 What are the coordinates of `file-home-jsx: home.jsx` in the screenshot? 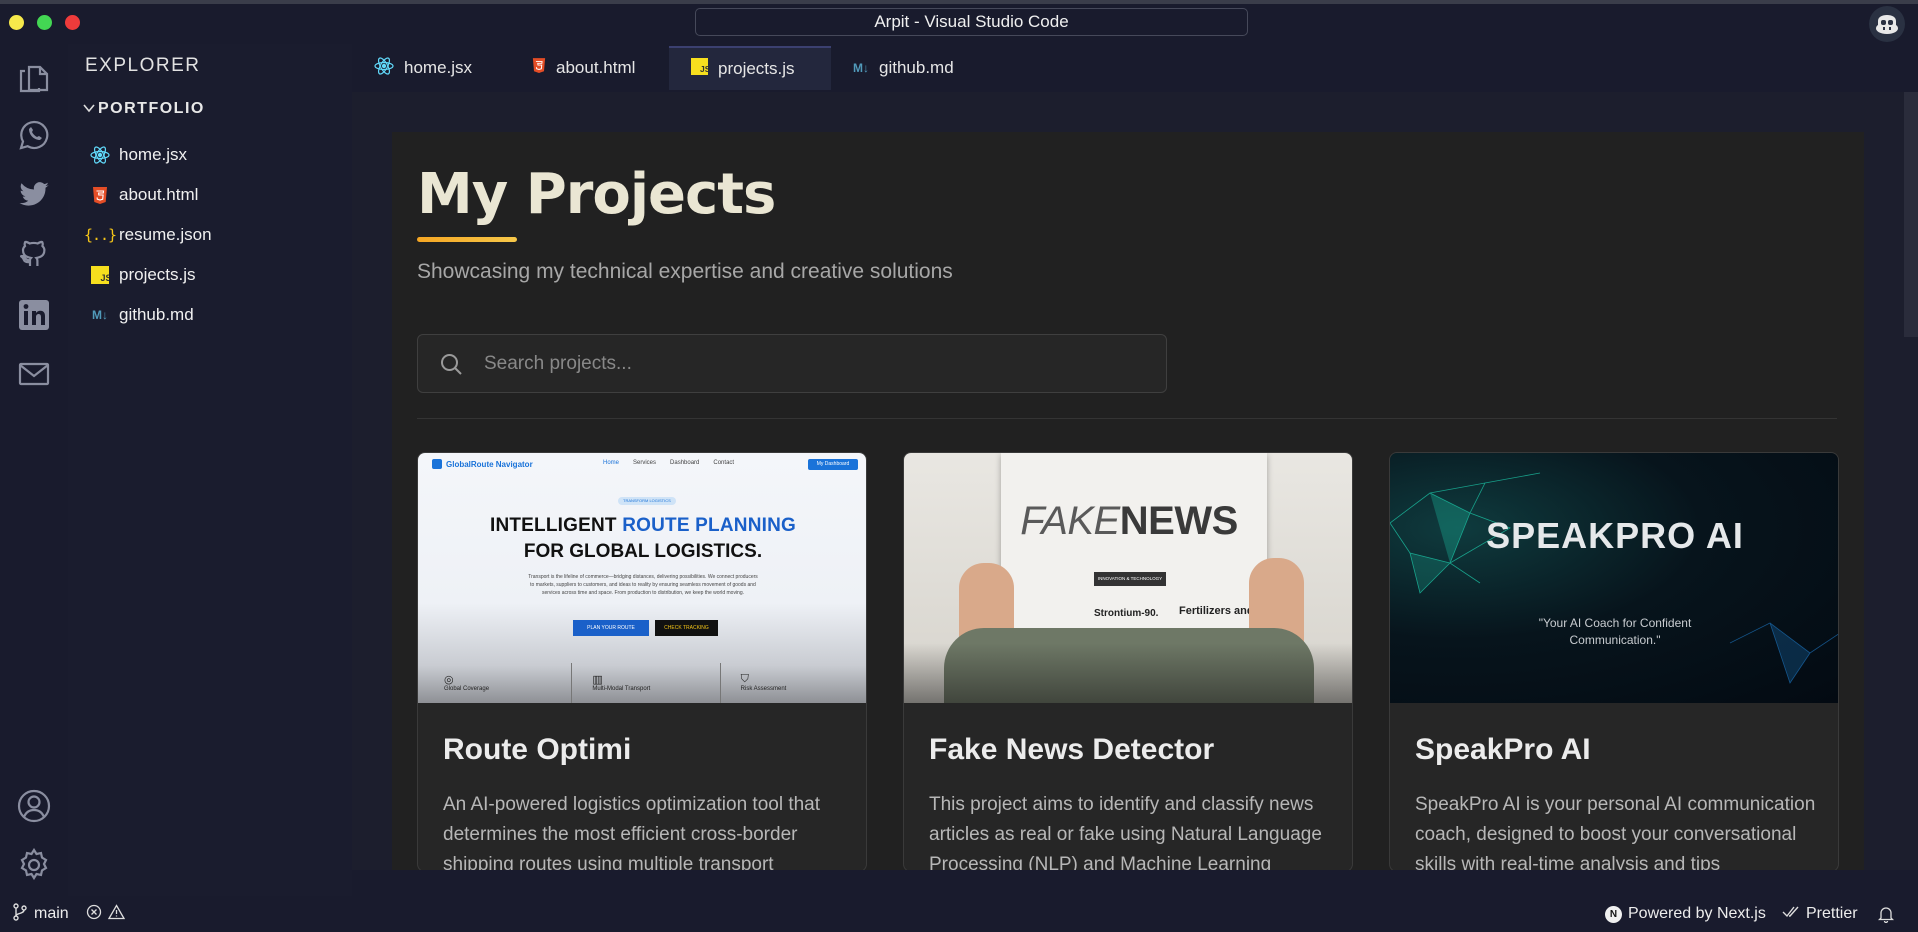 It's located at (138, 155).